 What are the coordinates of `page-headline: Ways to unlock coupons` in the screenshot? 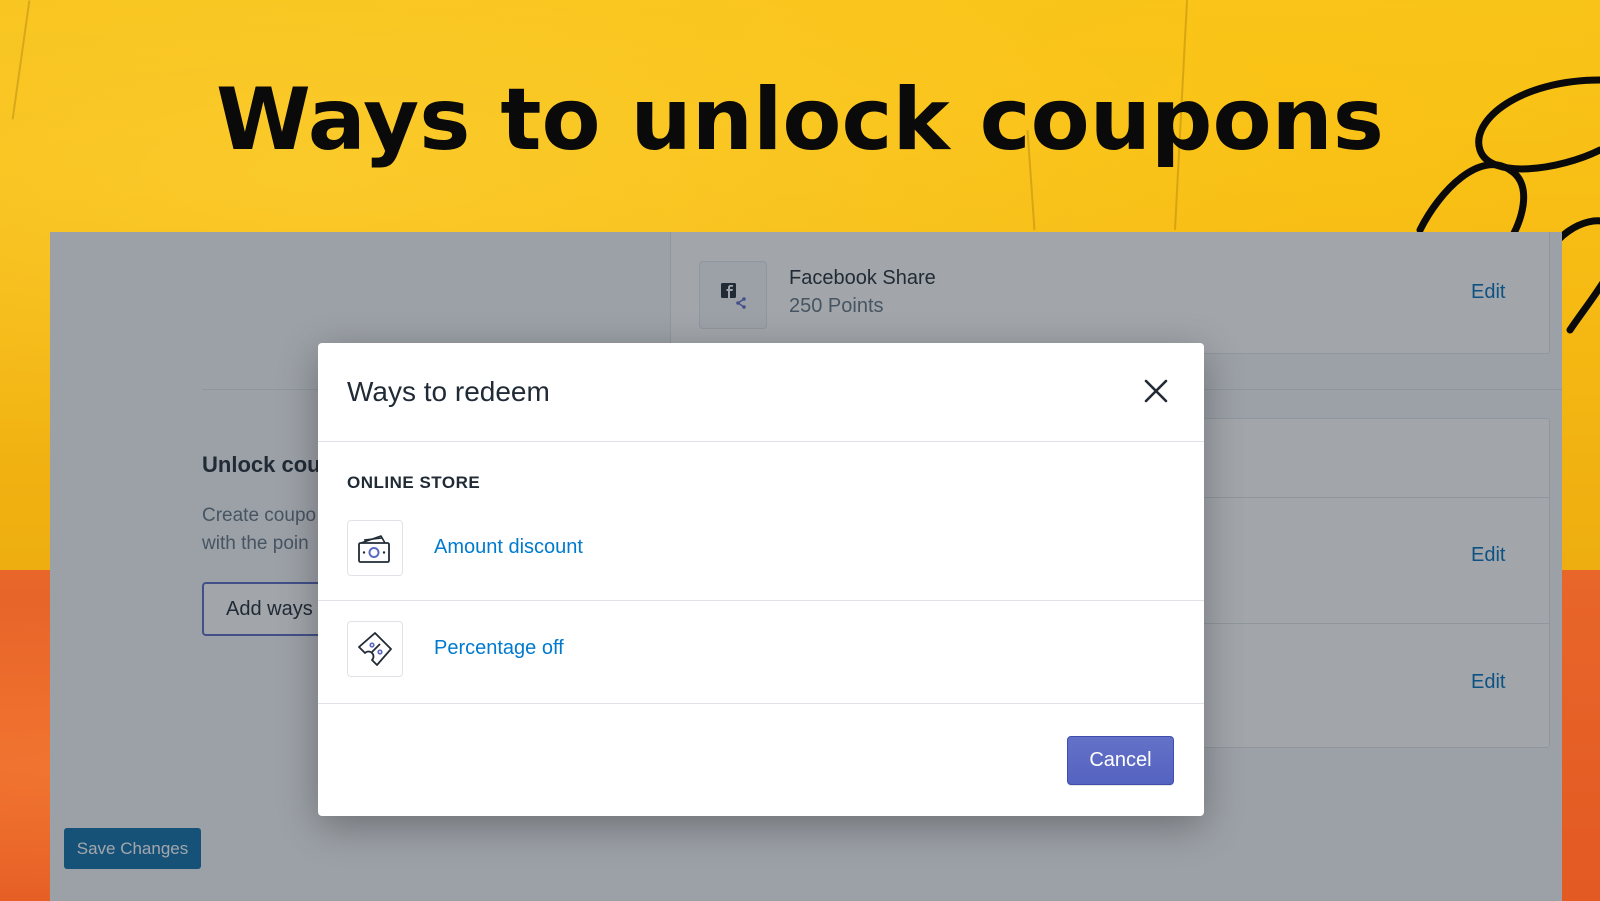 It's located at (800, 120).